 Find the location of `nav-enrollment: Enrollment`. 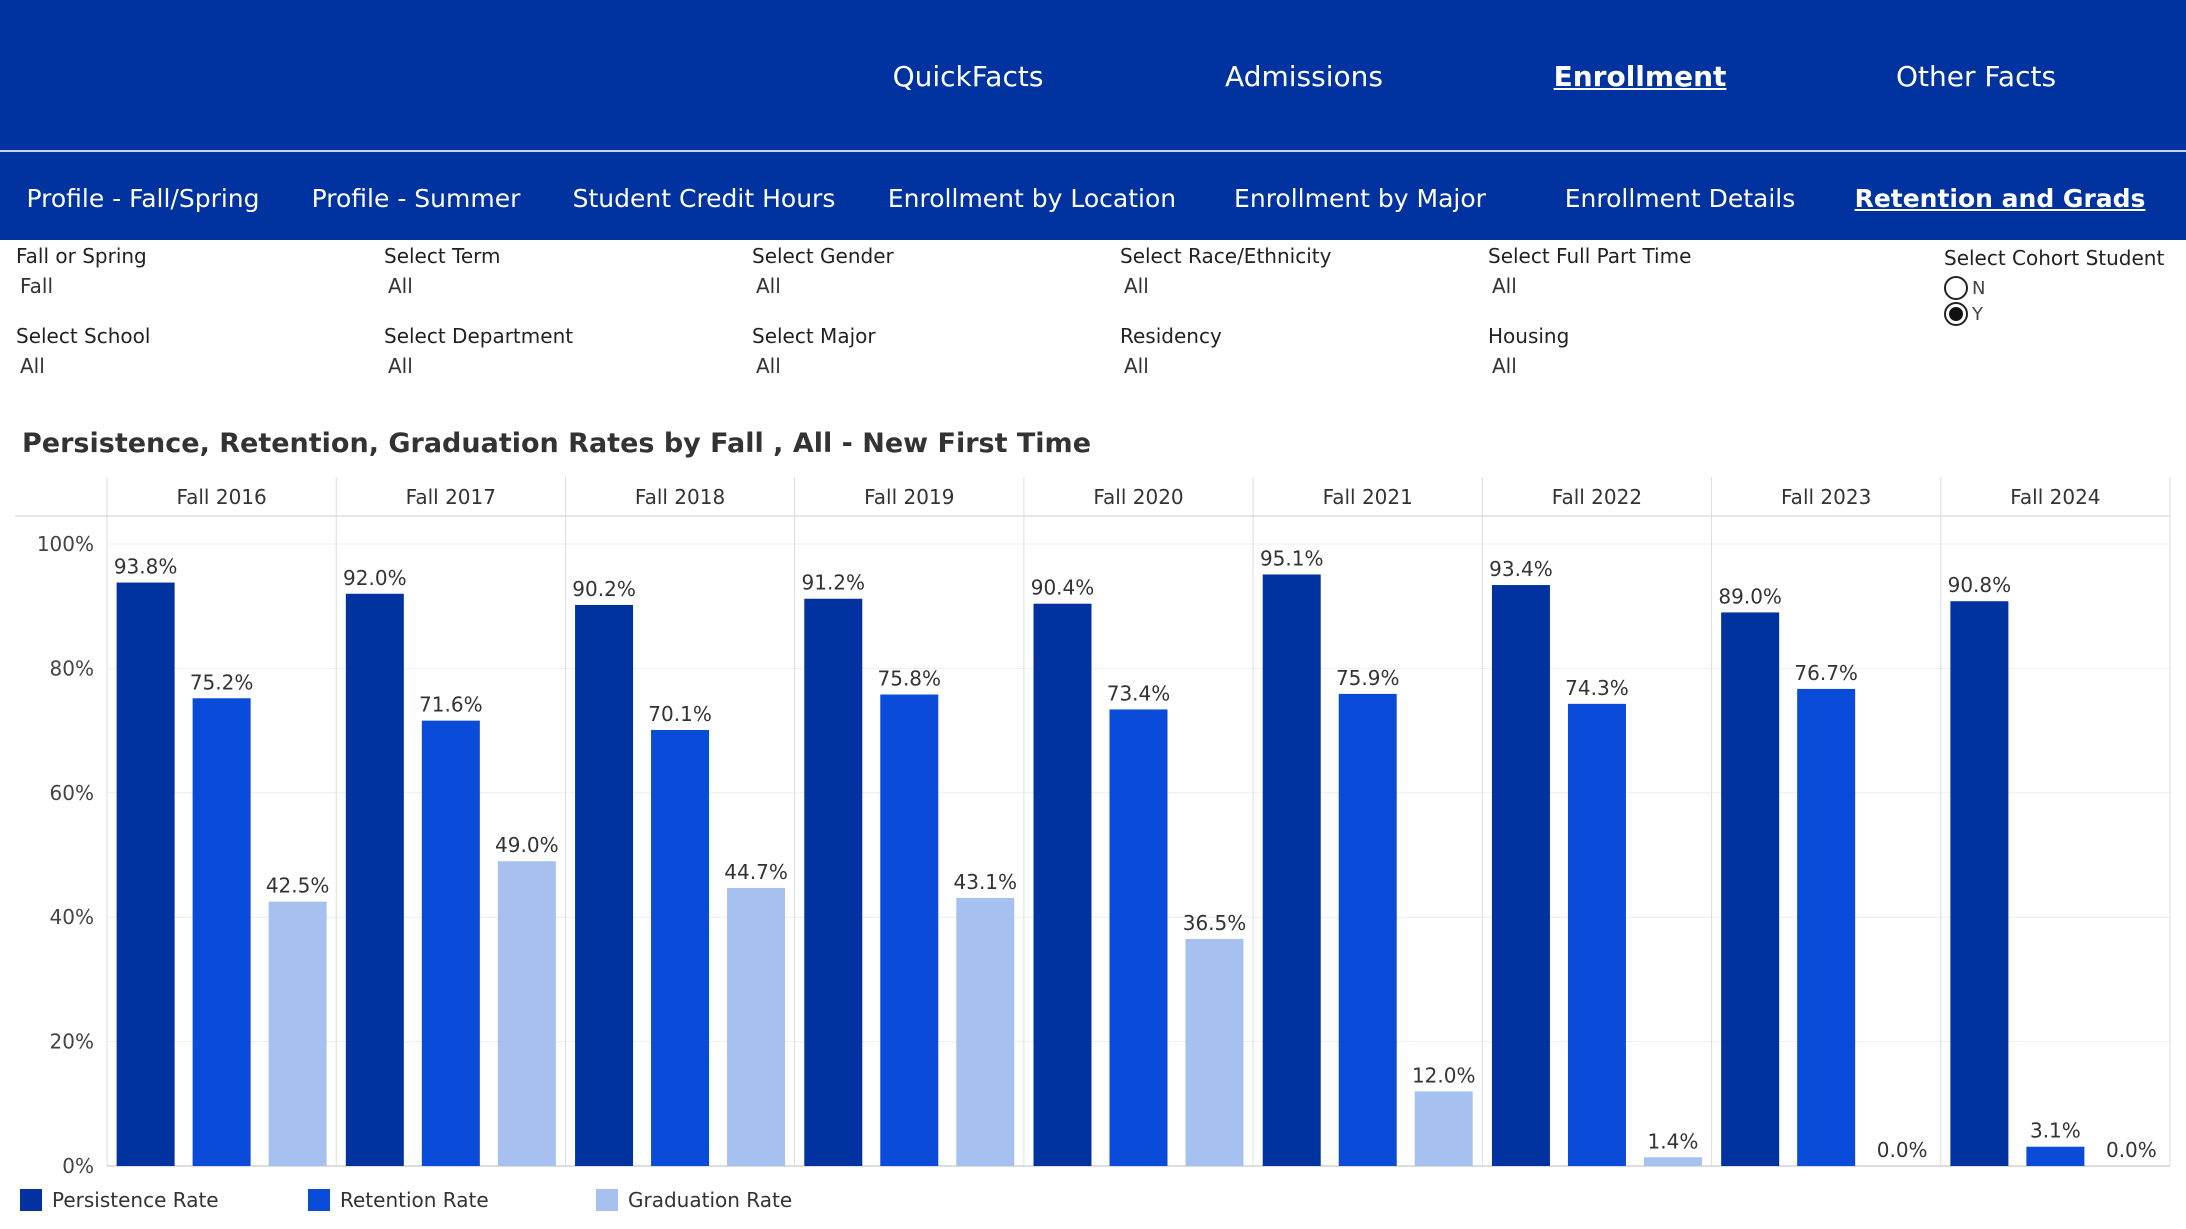

nav-enrollment: Enrollment is located at coordinates (1640, 76).